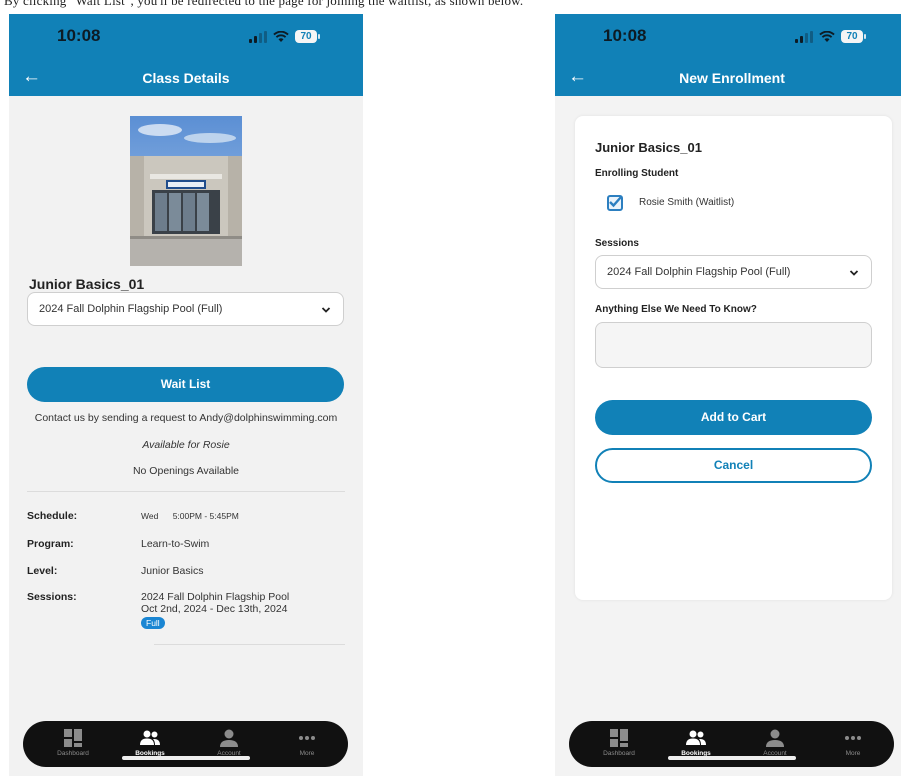 Image resolution: width=901 pixels, height=776 pixels. What do you see at coordinates (732, 78) in the screenshot?
I see `page-title: New Enrollment` at bounding box center [732, 78].